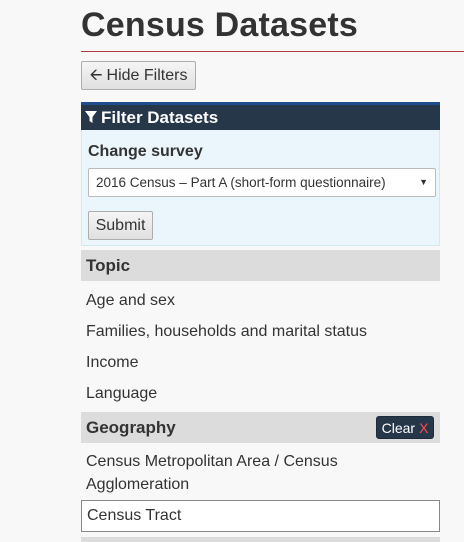  Describe the element at coordinates (272, 51) in the screenshot. I see `title-divider` at that location.